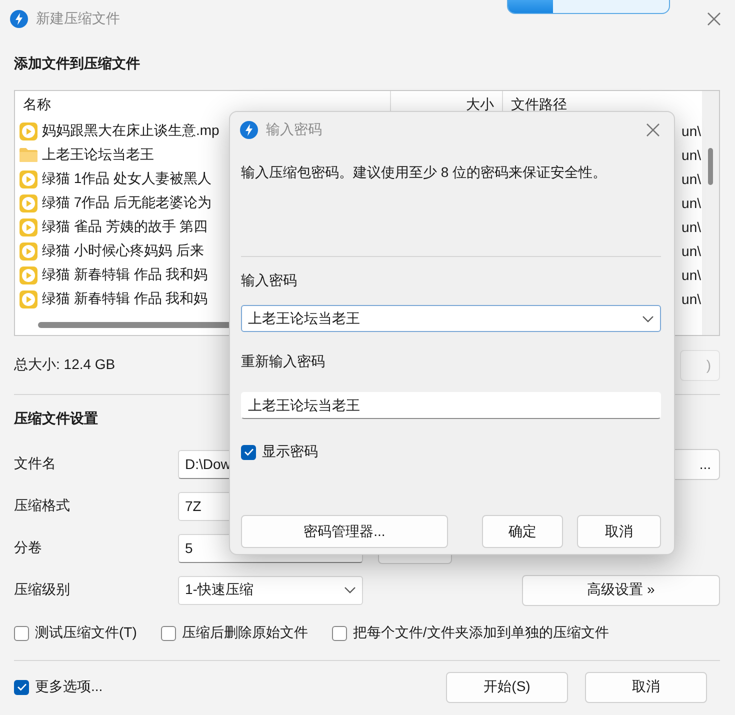 The image size is (735, 715). Describe the element at coordinates (65, 365) in the screenshot. I see `total-size: 总大小: 12.4 GB` at that location.